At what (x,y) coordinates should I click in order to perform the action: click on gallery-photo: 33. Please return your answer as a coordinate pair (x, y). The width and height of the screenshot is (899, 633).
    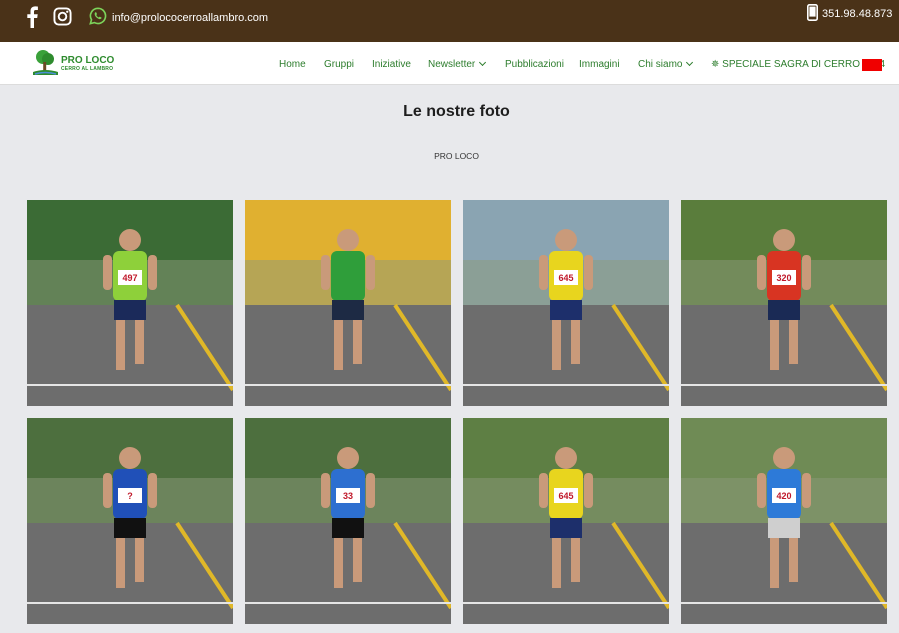
    Looking at the image, I should click on (348, 521).